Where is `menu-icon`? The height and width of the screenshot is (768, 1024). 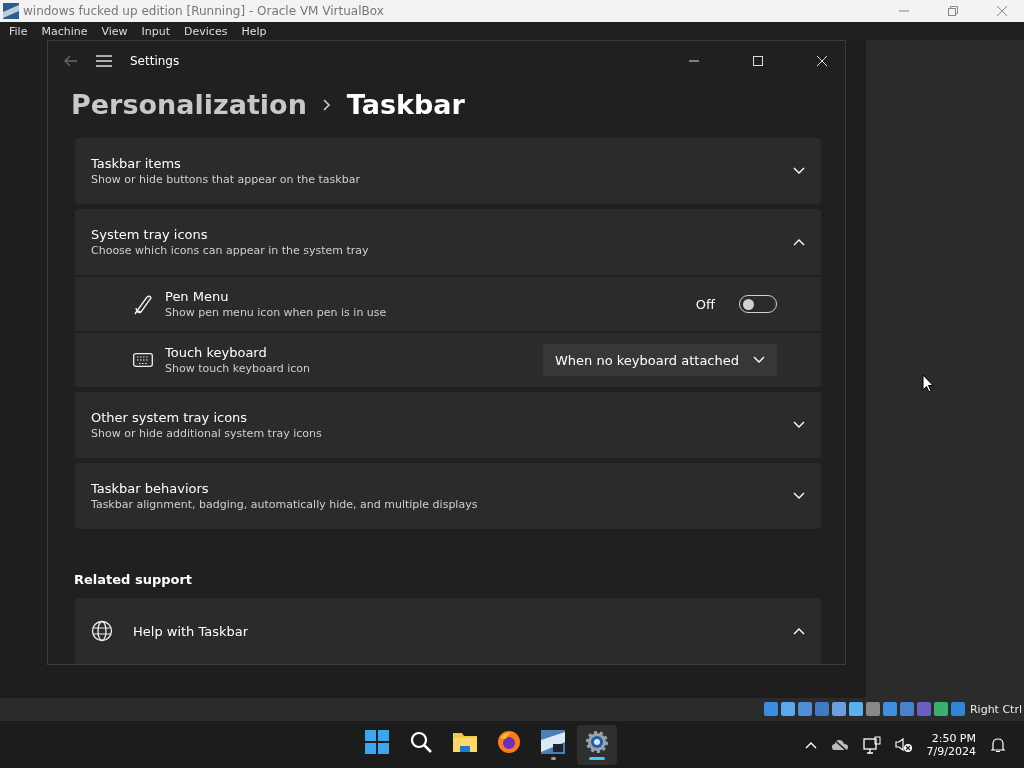 menu-icon is located at coordinates (104, 61).